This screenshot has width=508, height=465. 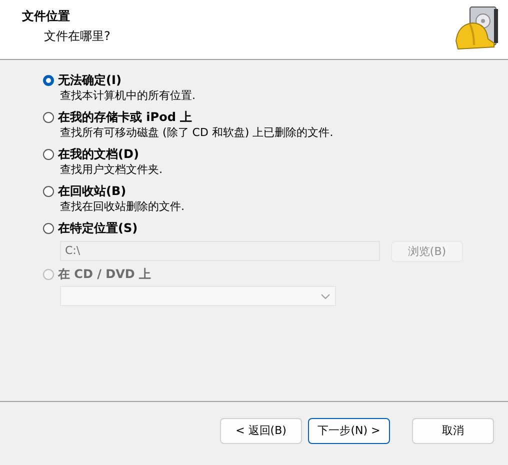 What do you see at coordinates (46, 16) in the screenshot?
I see `page-title: 文件位置` at bounding box center [46, 16].